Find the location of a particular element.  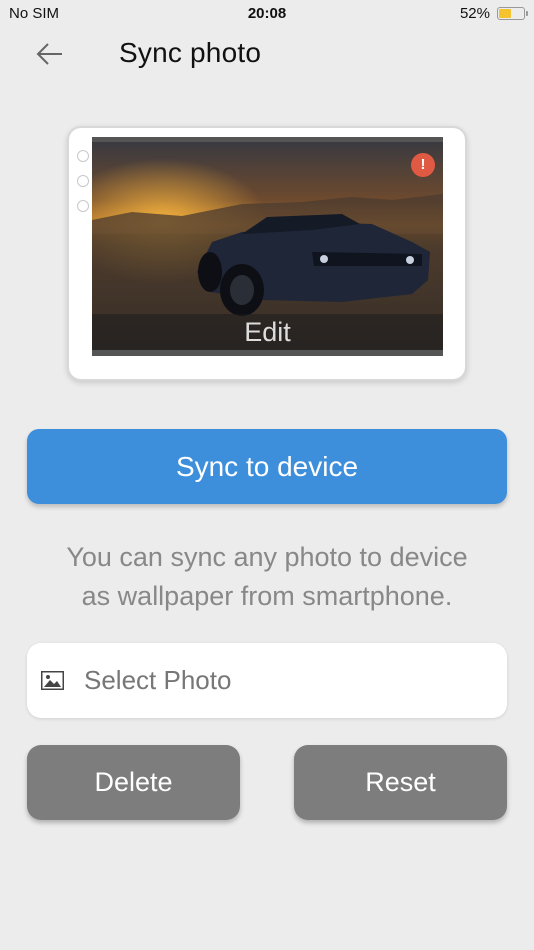

select-photo-label: Select Photo is located at coordinates (158, 680).